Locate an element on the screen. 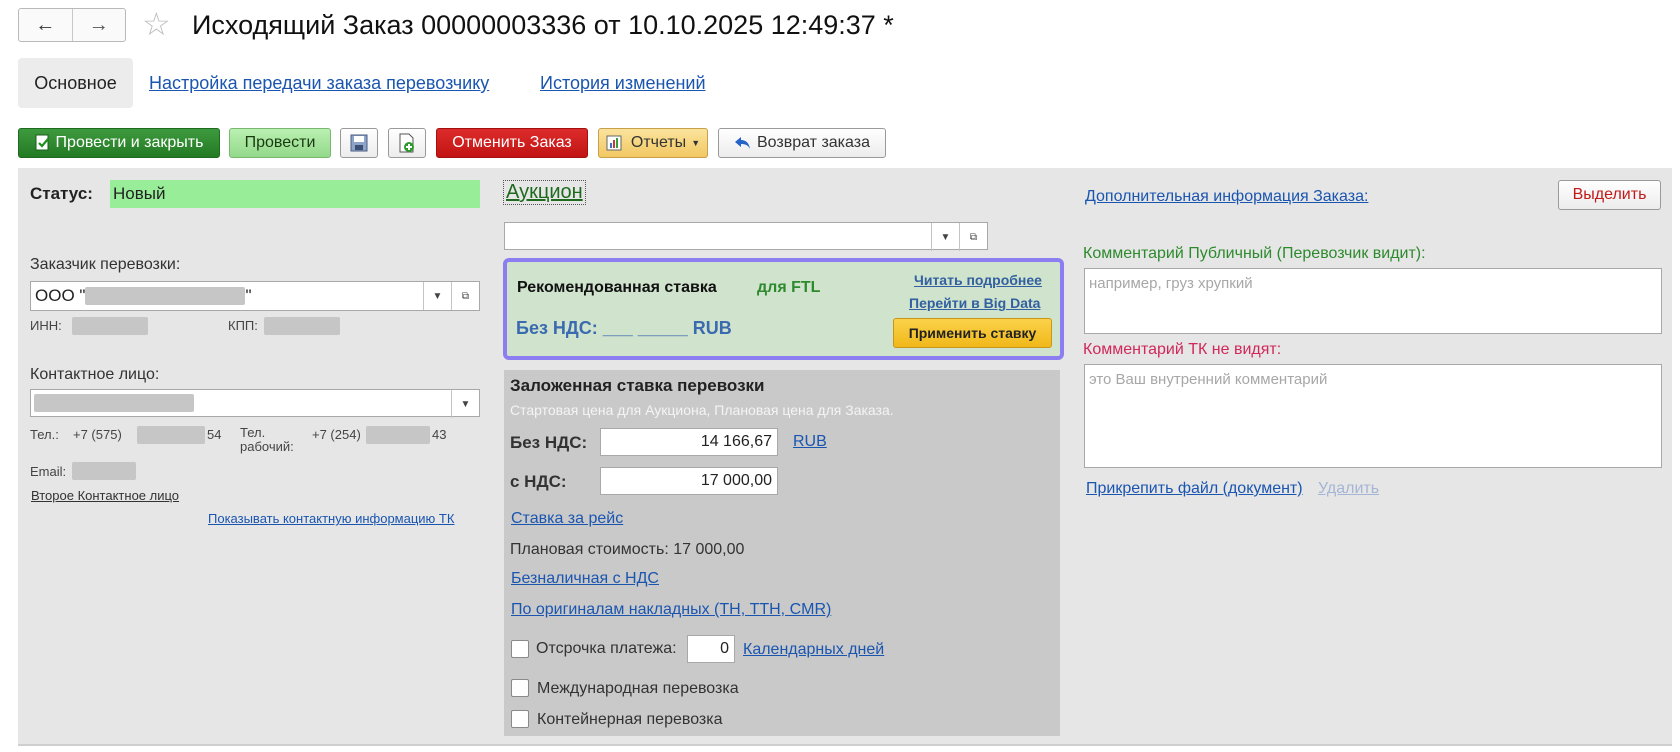 This screenshot has width=1680, height=752. delete-link: Удалить is located at coordinates (1348, 489).